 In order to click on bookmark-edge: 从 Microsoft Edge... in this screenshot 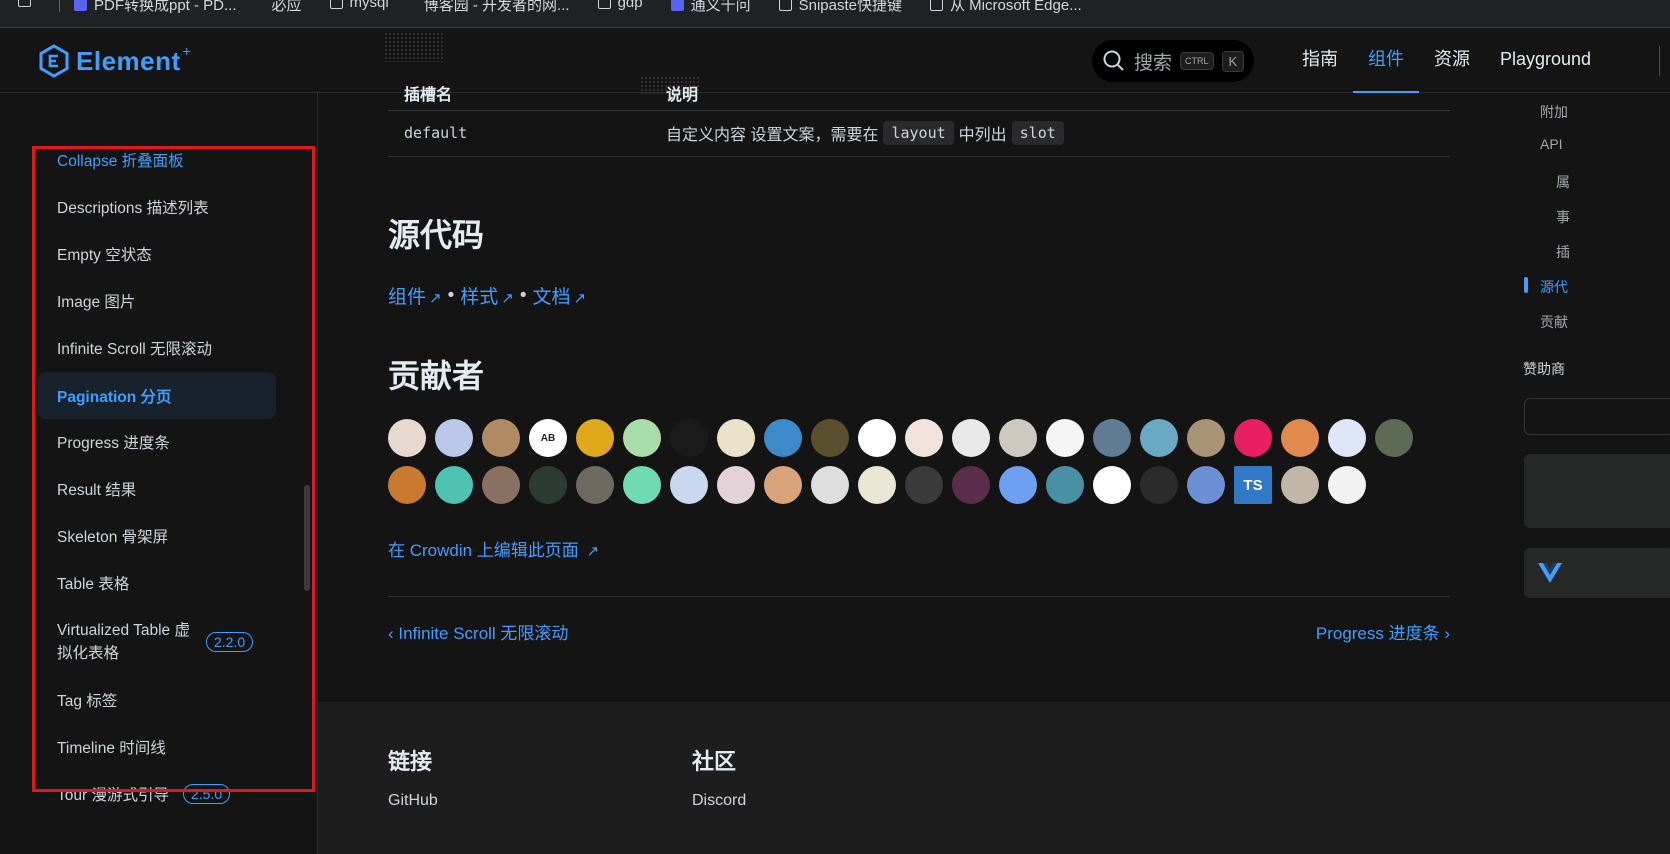, I will do `click(1005, 7)`.